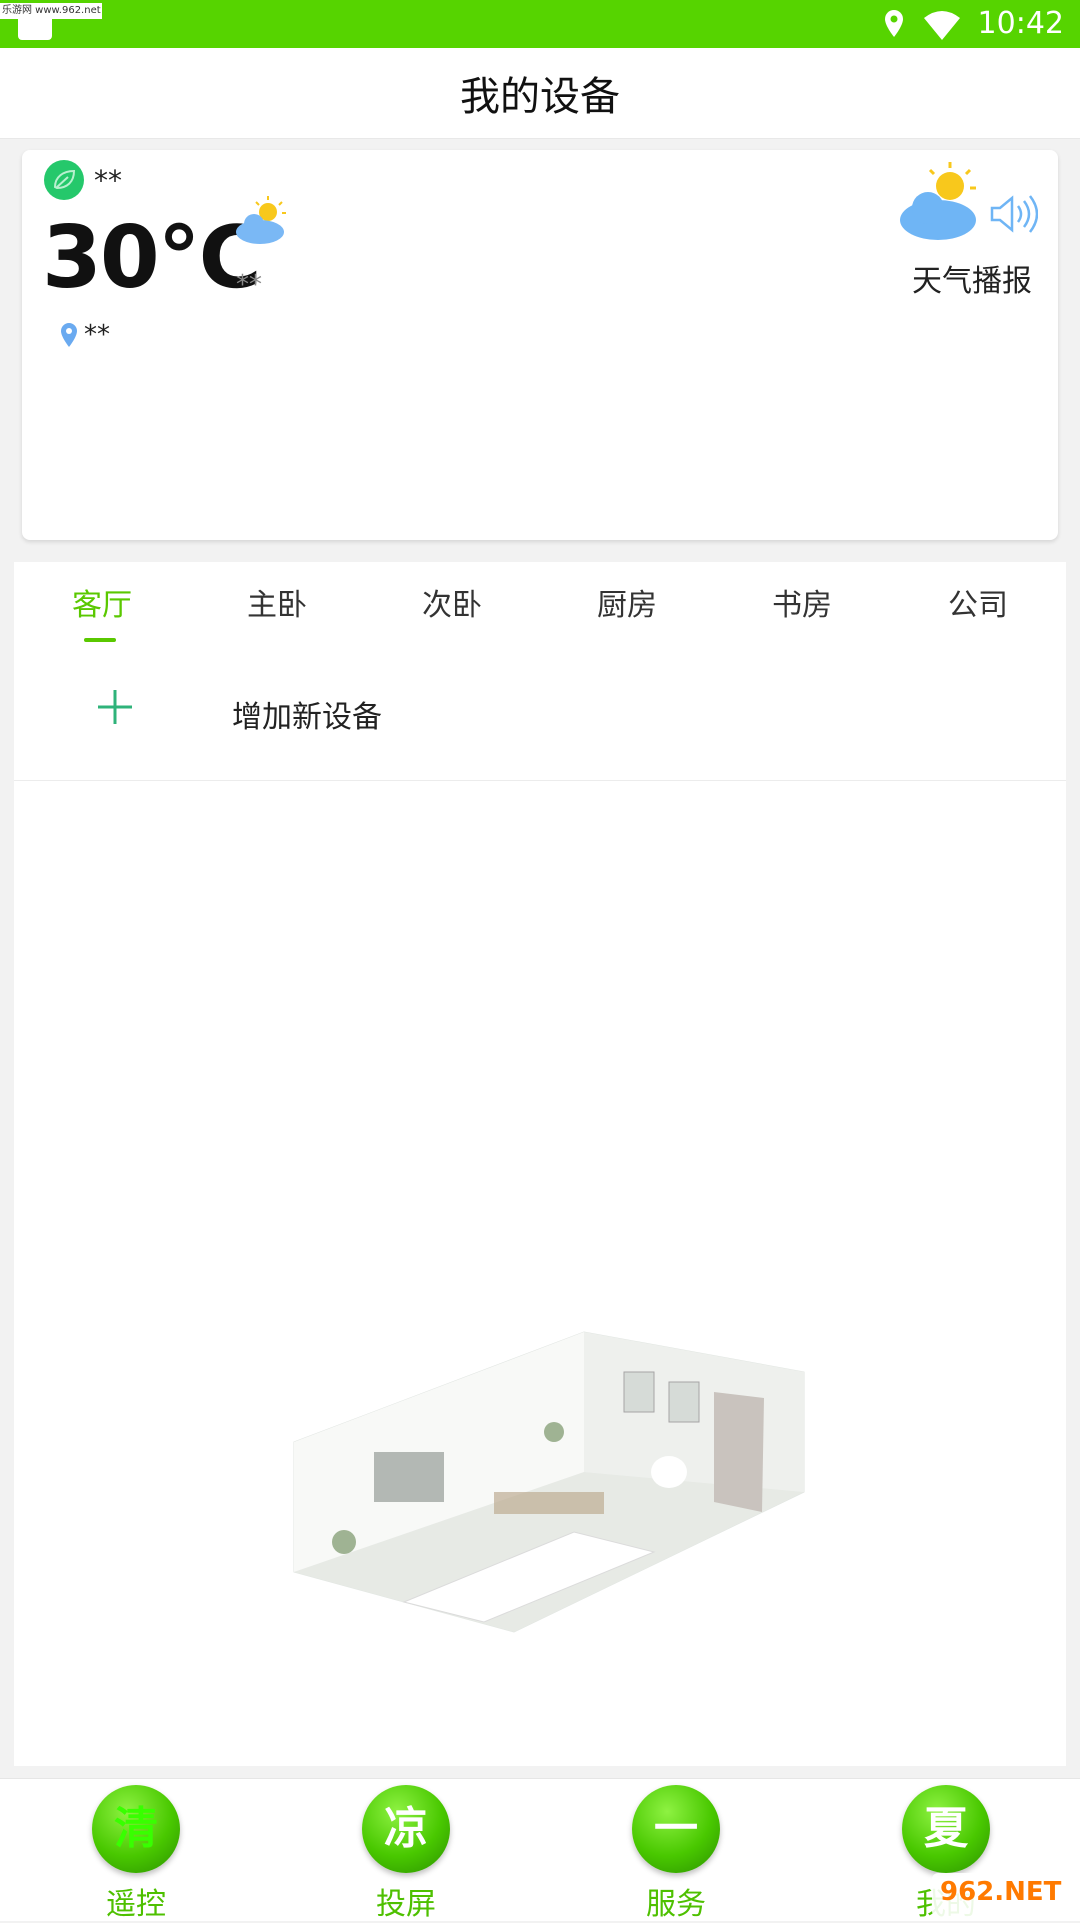 Image resolution: width=1080 pixels, height=1923 pixels. What do you see at coordinates (802, 602) in the screenshot?
I see `tab-study: 书房` at bounding box center [802, 602].